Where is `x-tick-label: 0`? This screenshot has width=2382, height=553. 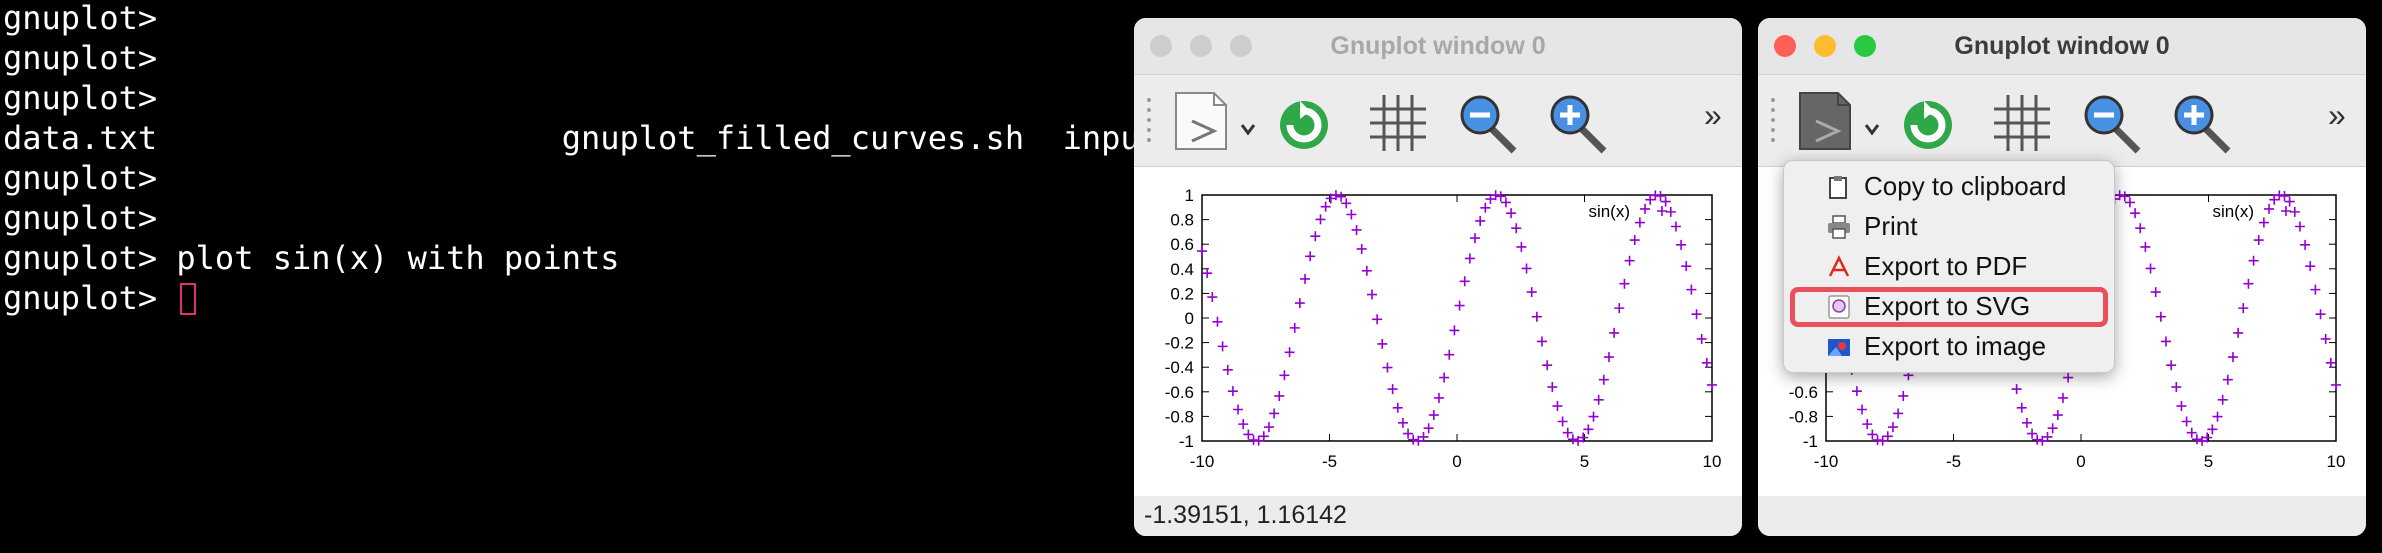
x-tick-label: 0 is located at coordinates (2080, 461).